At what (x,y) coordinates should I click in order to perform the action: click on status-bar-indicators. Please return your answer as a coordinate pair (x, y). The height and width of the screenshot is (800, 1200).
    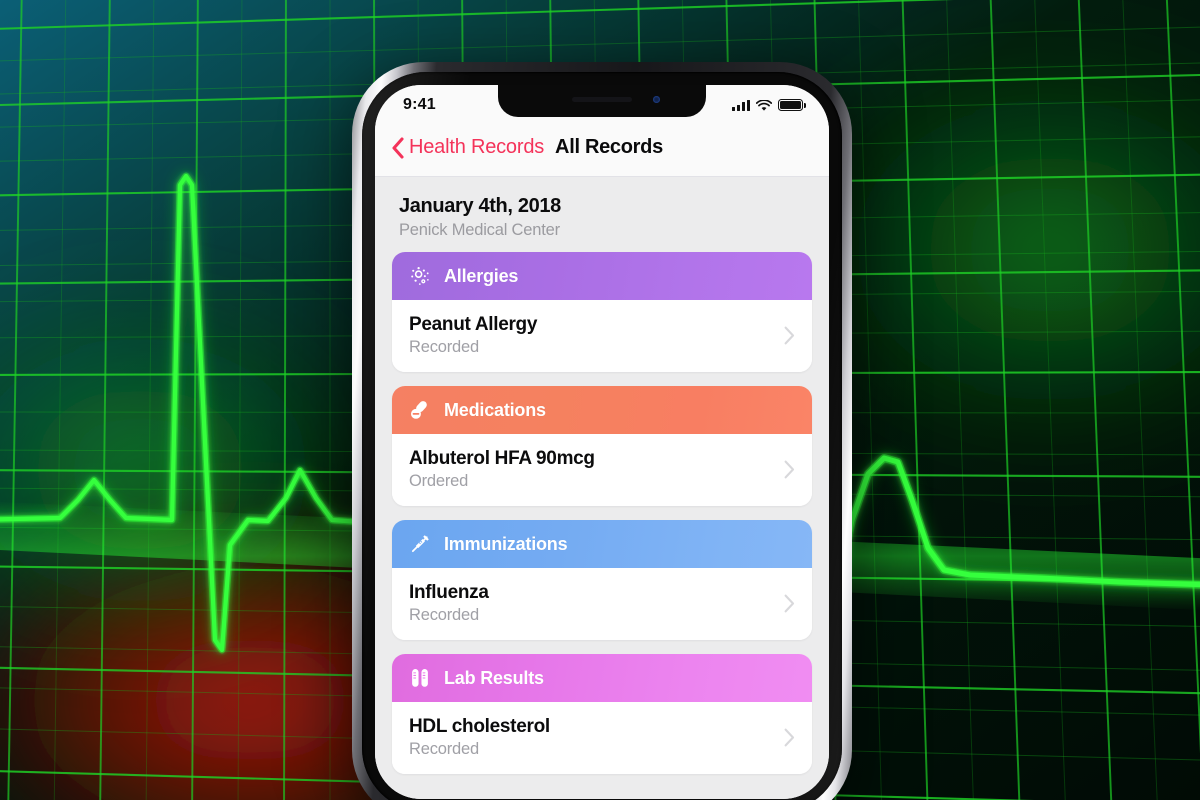
    Looking at the image, I should click on (769, 105).